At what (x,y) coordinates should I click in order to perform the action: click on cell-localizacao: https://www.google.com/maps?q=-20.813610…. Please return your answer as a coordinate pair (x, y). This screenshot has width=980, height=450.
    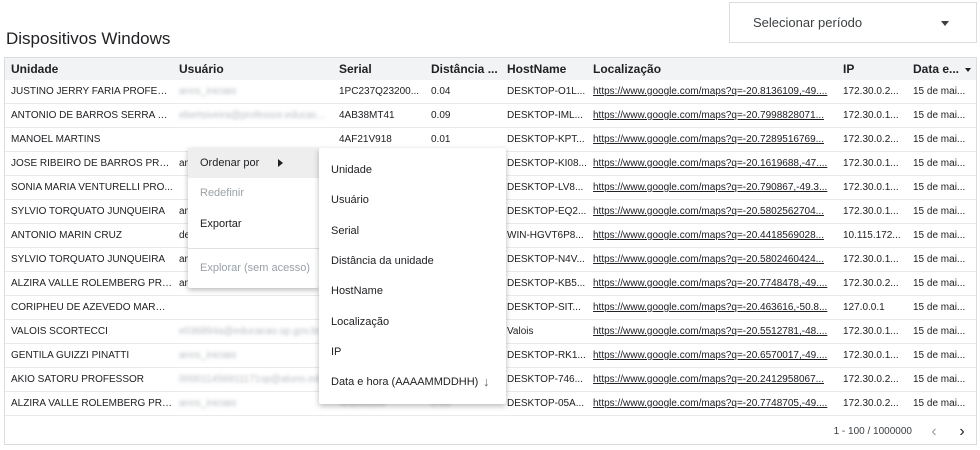
    Looking at the image, I should click on (712, 92).